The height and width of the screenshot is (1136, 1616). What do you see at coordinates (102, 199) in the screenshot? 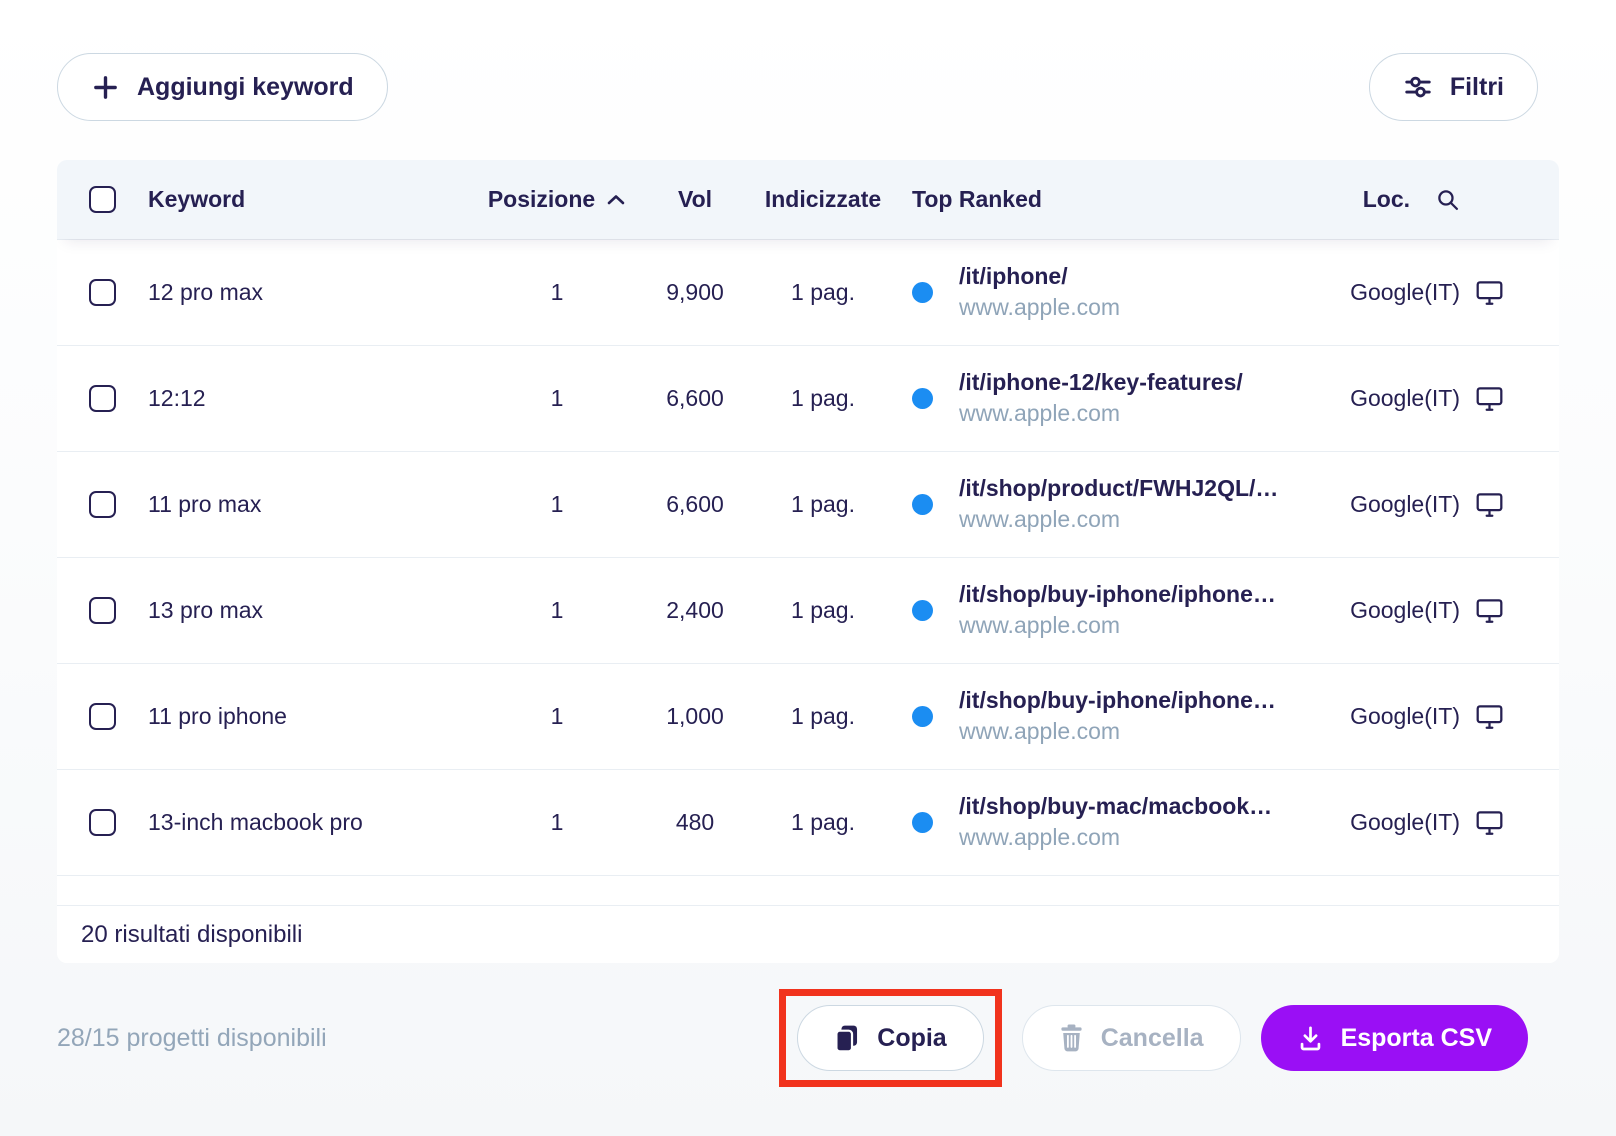
I see `select-all-checkbox` at bounding box center [102, 199].